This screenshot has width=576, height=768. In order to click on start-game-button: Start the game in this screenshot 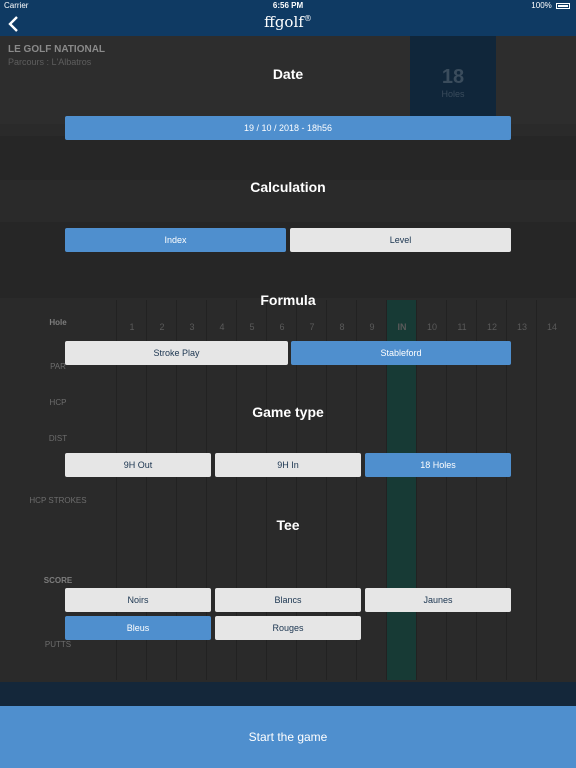, I will do `click(288, 737)`.